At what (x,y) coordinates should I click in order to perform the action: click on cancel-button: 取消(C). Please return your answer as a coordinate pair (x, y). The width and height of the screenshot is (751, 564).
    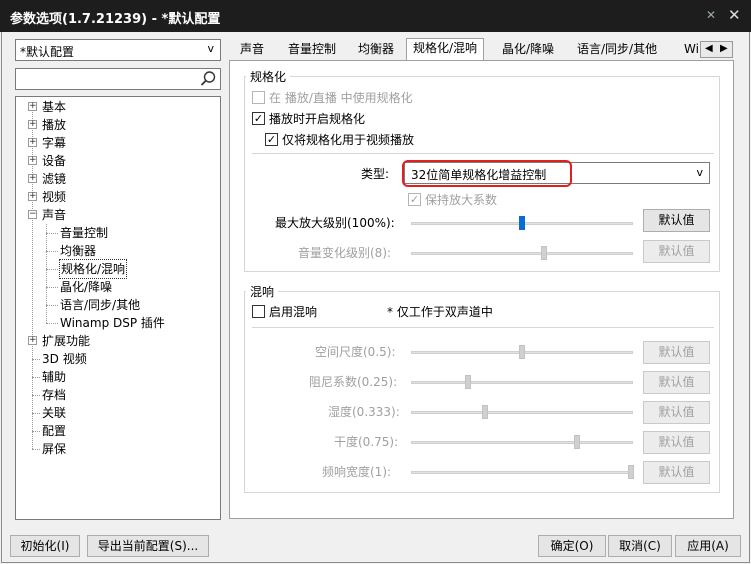
    Looking at the image, I should click on (640, 546).